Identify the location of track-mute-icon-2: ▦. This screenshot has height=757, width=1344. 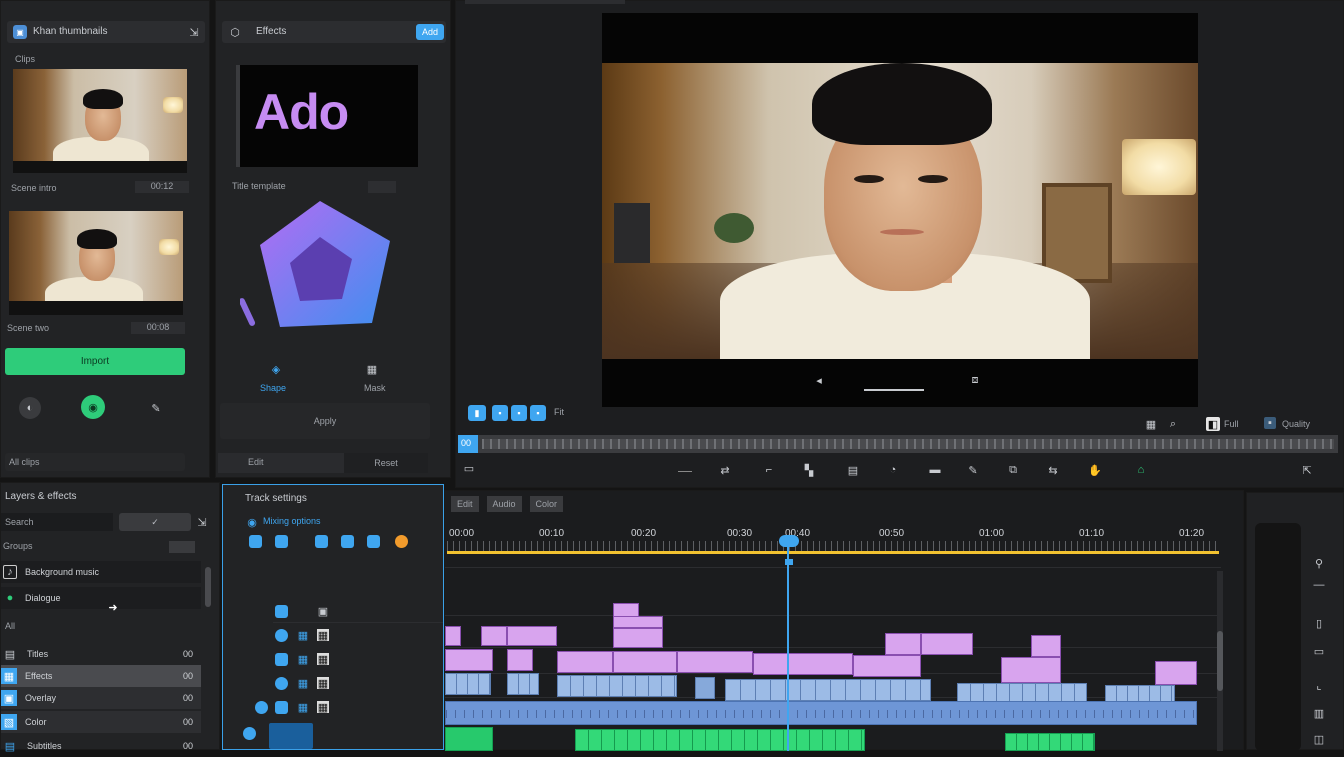
(303, 635).